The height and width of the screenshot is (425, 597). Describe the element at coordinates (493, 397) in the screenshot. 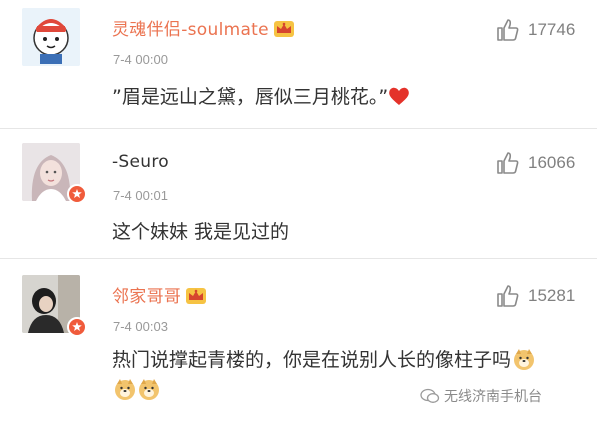

I see `watermark-text: 无线济南手机台` at that location.